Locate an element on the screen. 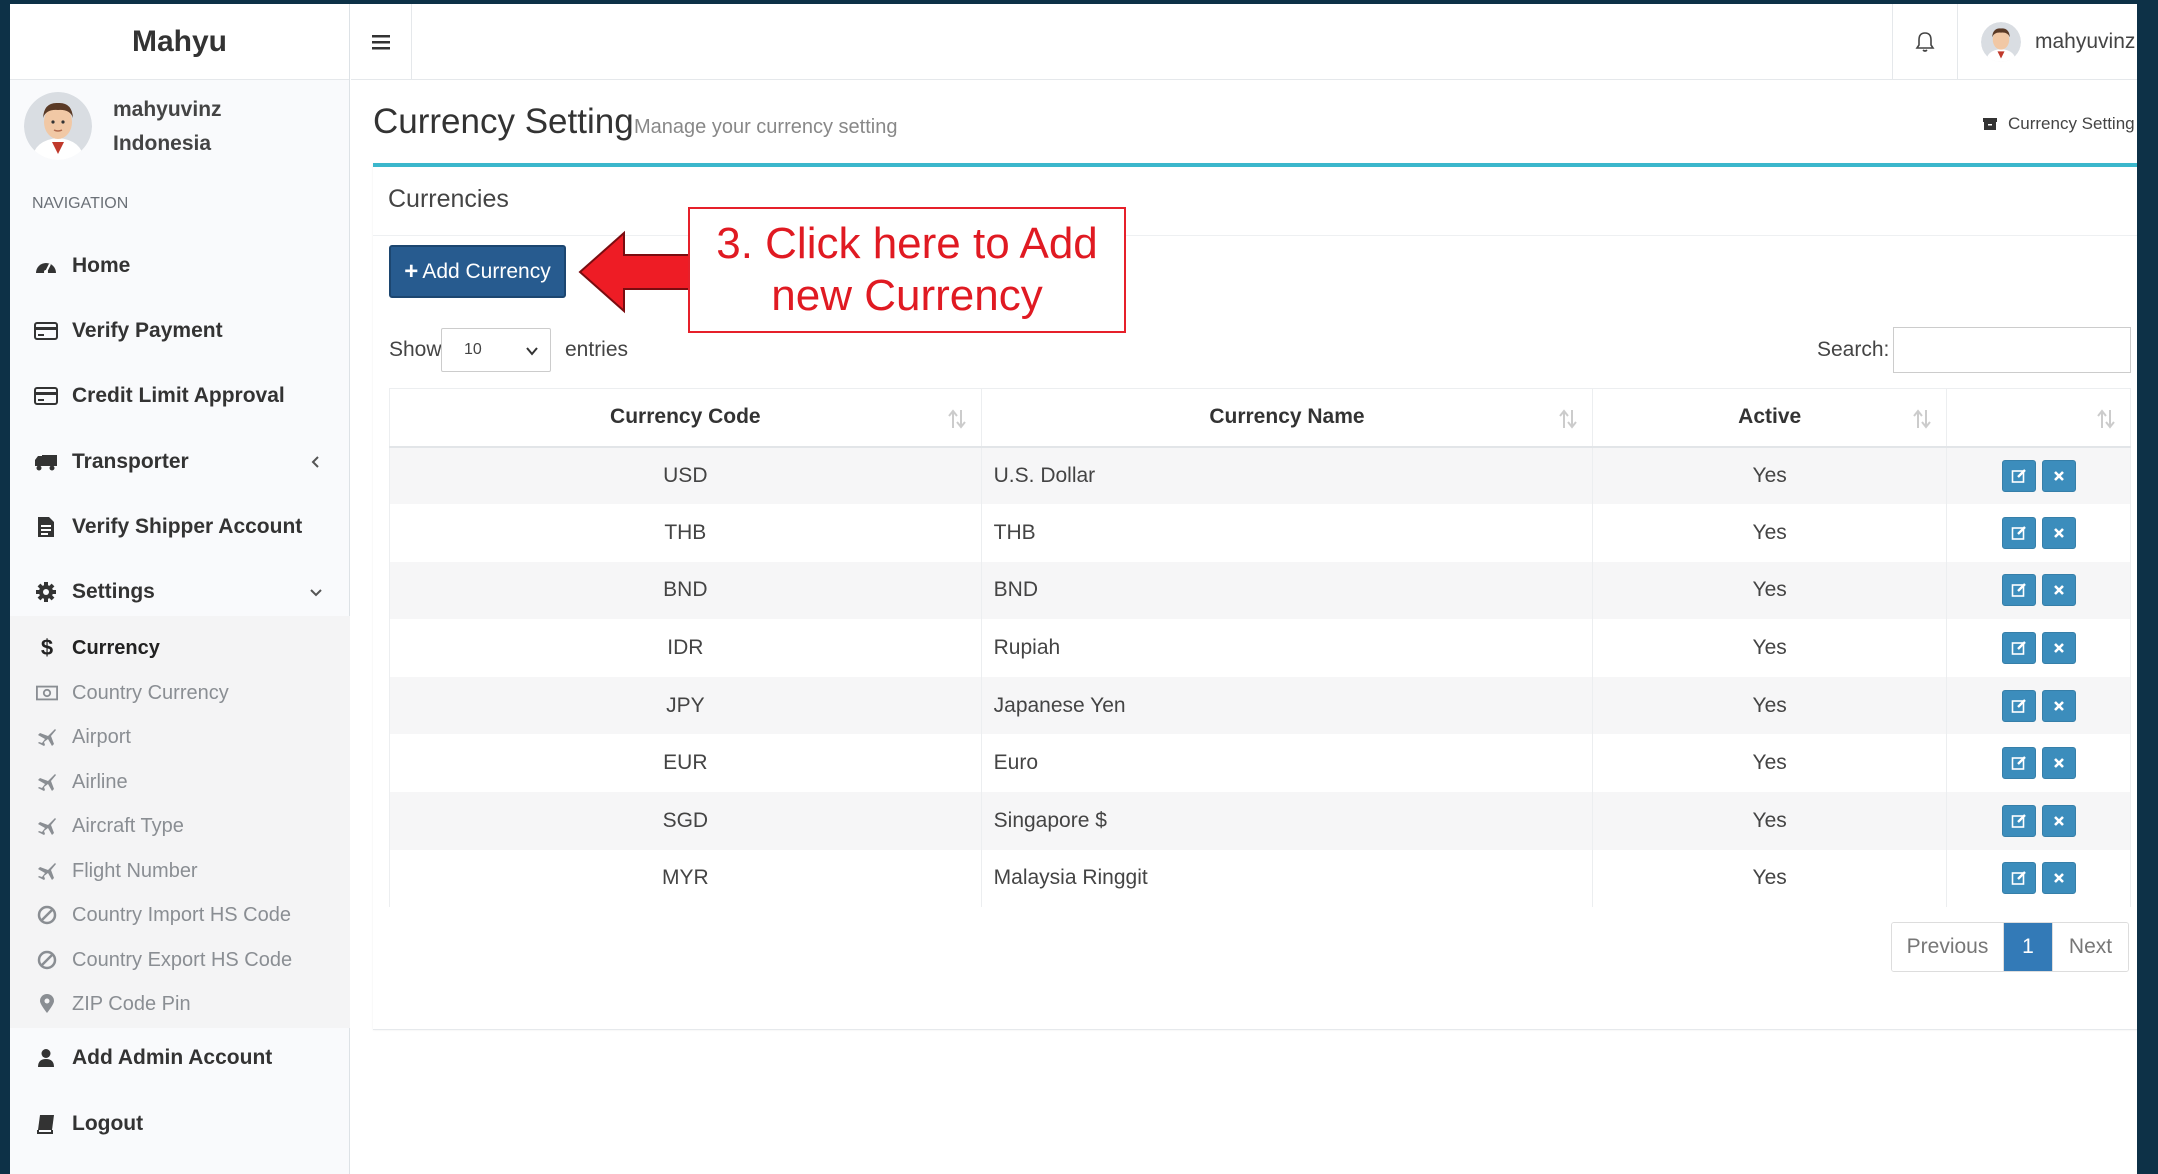 The image size is (2158, 1174). sidebar-subitem-airline: Airline is located at coordinates (180, 782).